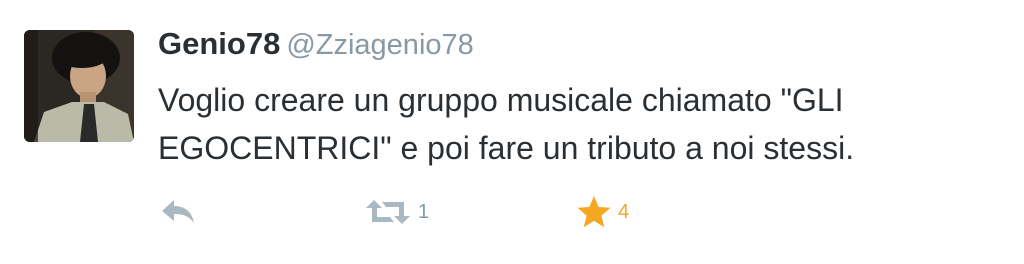  I want to click on reply-button, so click(178, 212).